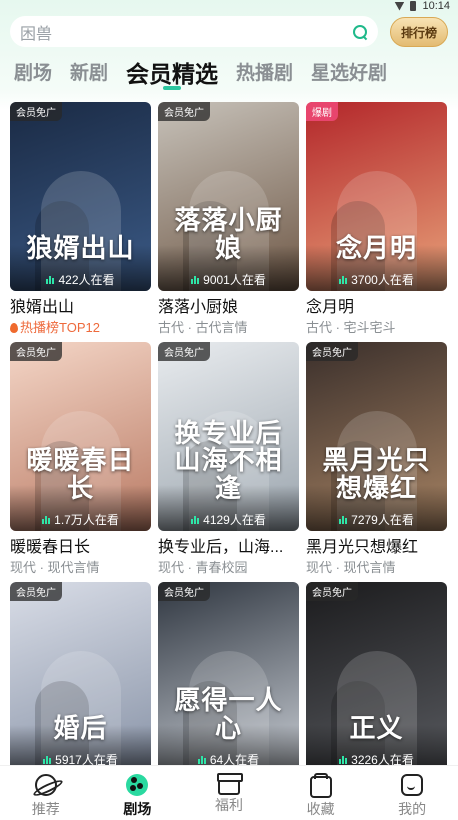 This screenshot has height=820, width=458. What do you see at coordinates (360, 32) in the screenshot?
I see `search-icon` at bounding box center [360, 32].